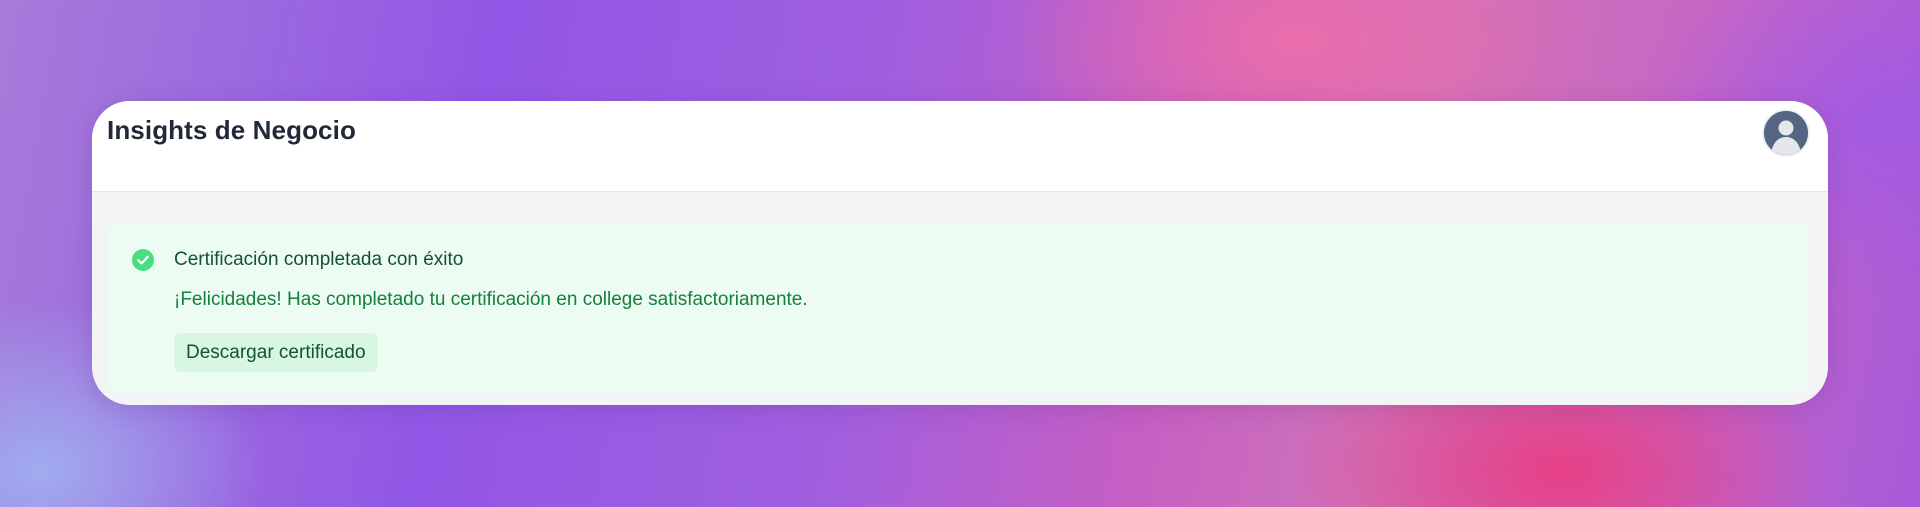  I want to click on check-circle-icon, so click(143, 260).